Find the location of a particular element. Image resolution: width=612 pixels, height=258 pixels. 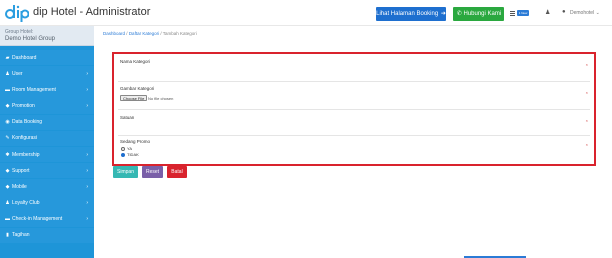

view-booking-page-label: Lihat Halaman Booking is located at coordinates (407, 14).